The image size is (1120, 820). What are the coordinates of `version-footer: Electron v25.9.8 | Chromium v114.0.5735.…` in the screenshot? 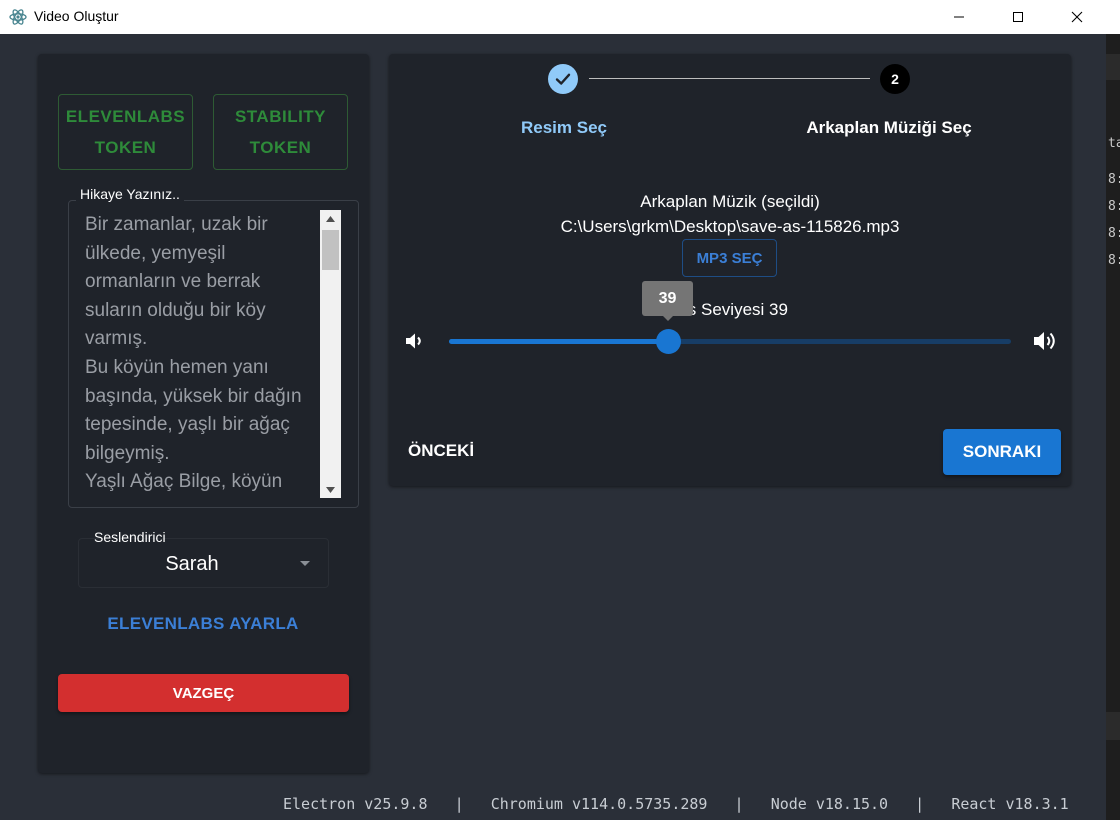 It's located at (676, 804).